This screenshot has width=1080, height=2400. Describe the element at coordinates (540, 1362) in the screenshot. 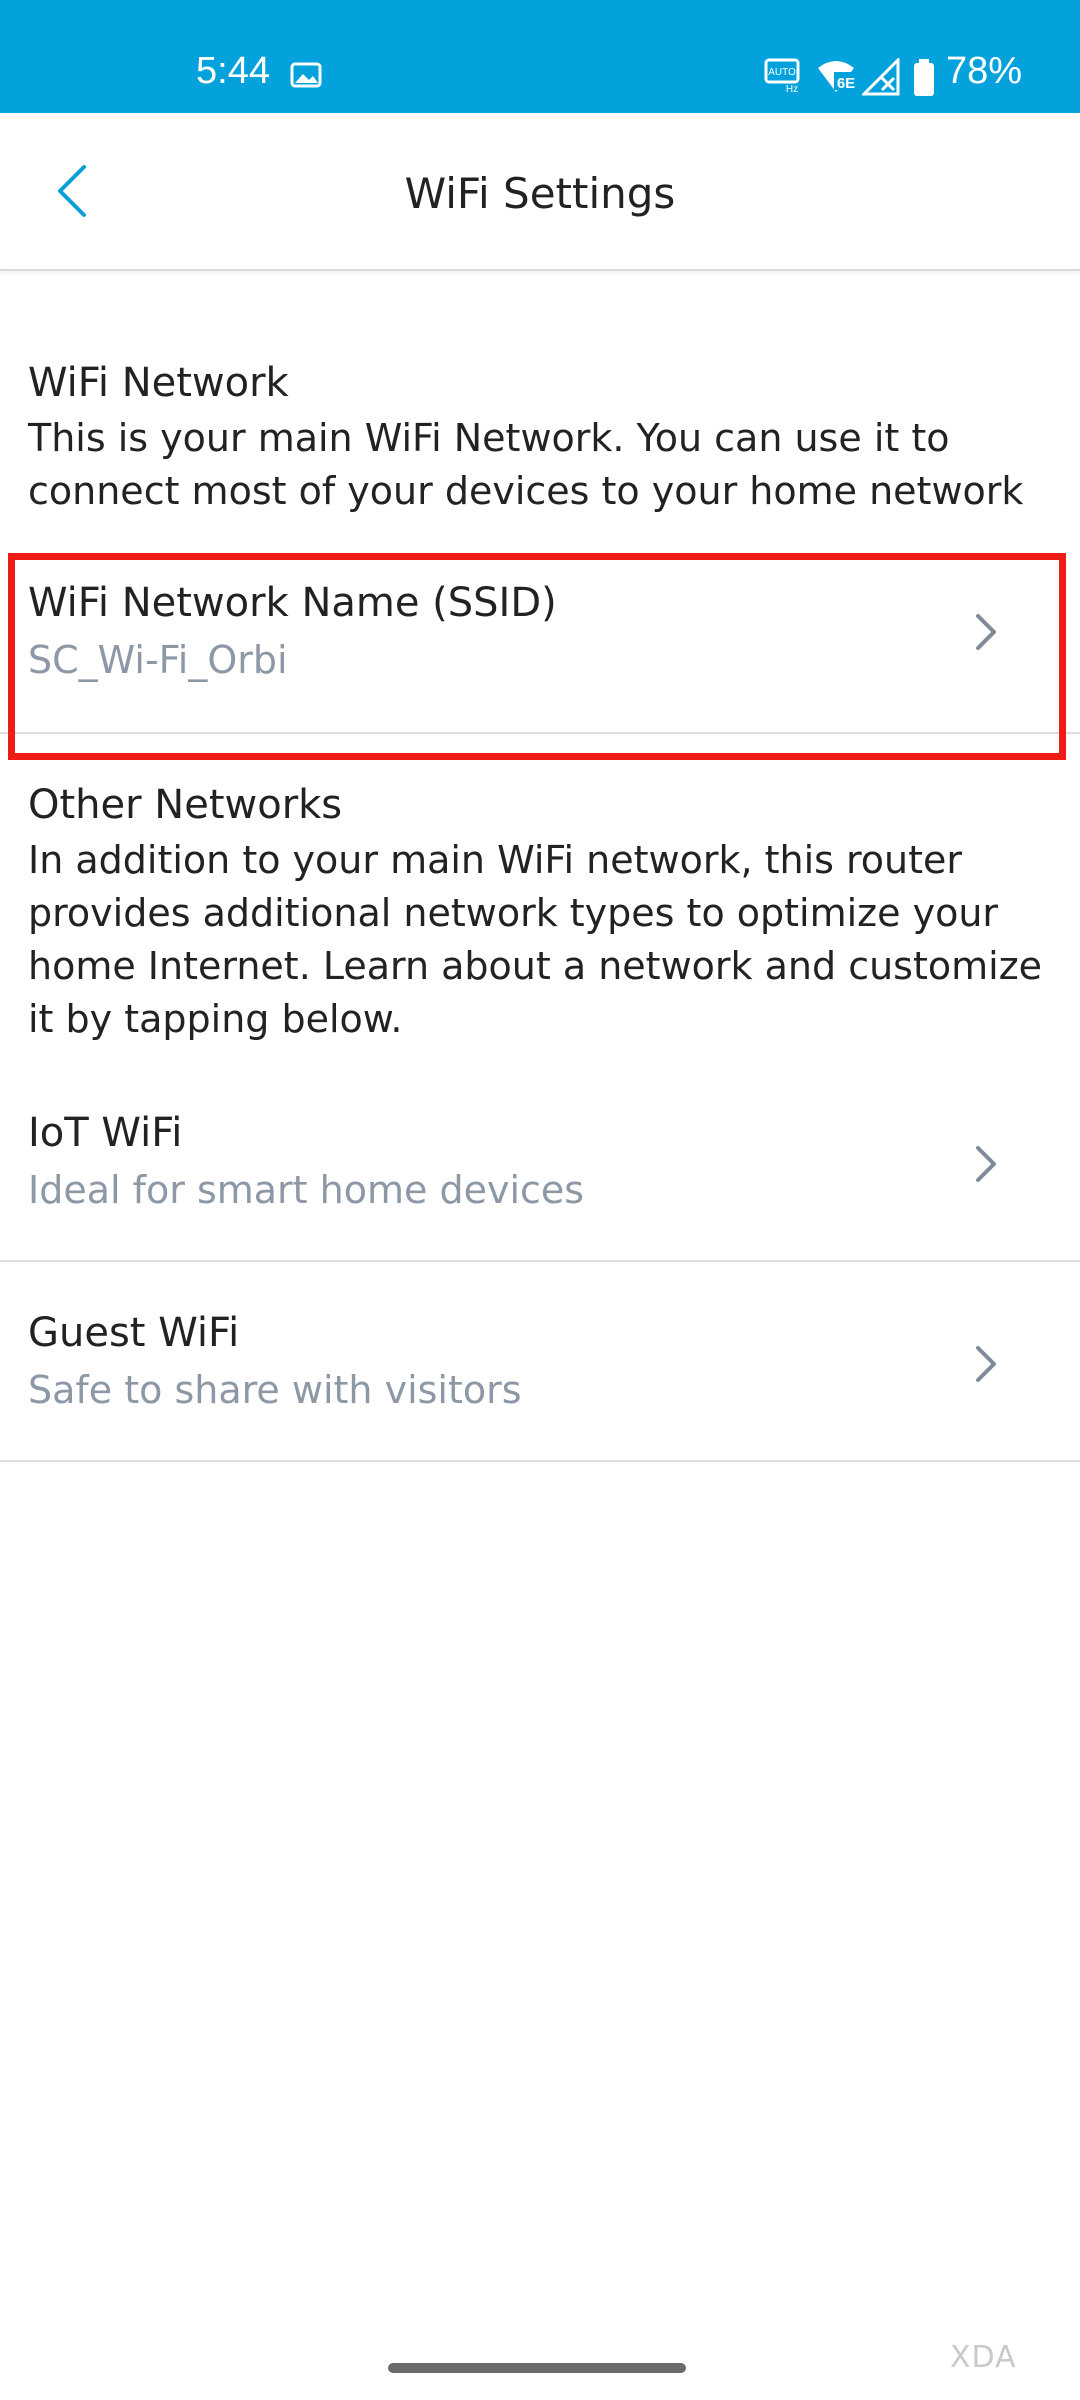

I see `guest-wifi-row: Guest WiFi Safe to share with visitors` at that location.